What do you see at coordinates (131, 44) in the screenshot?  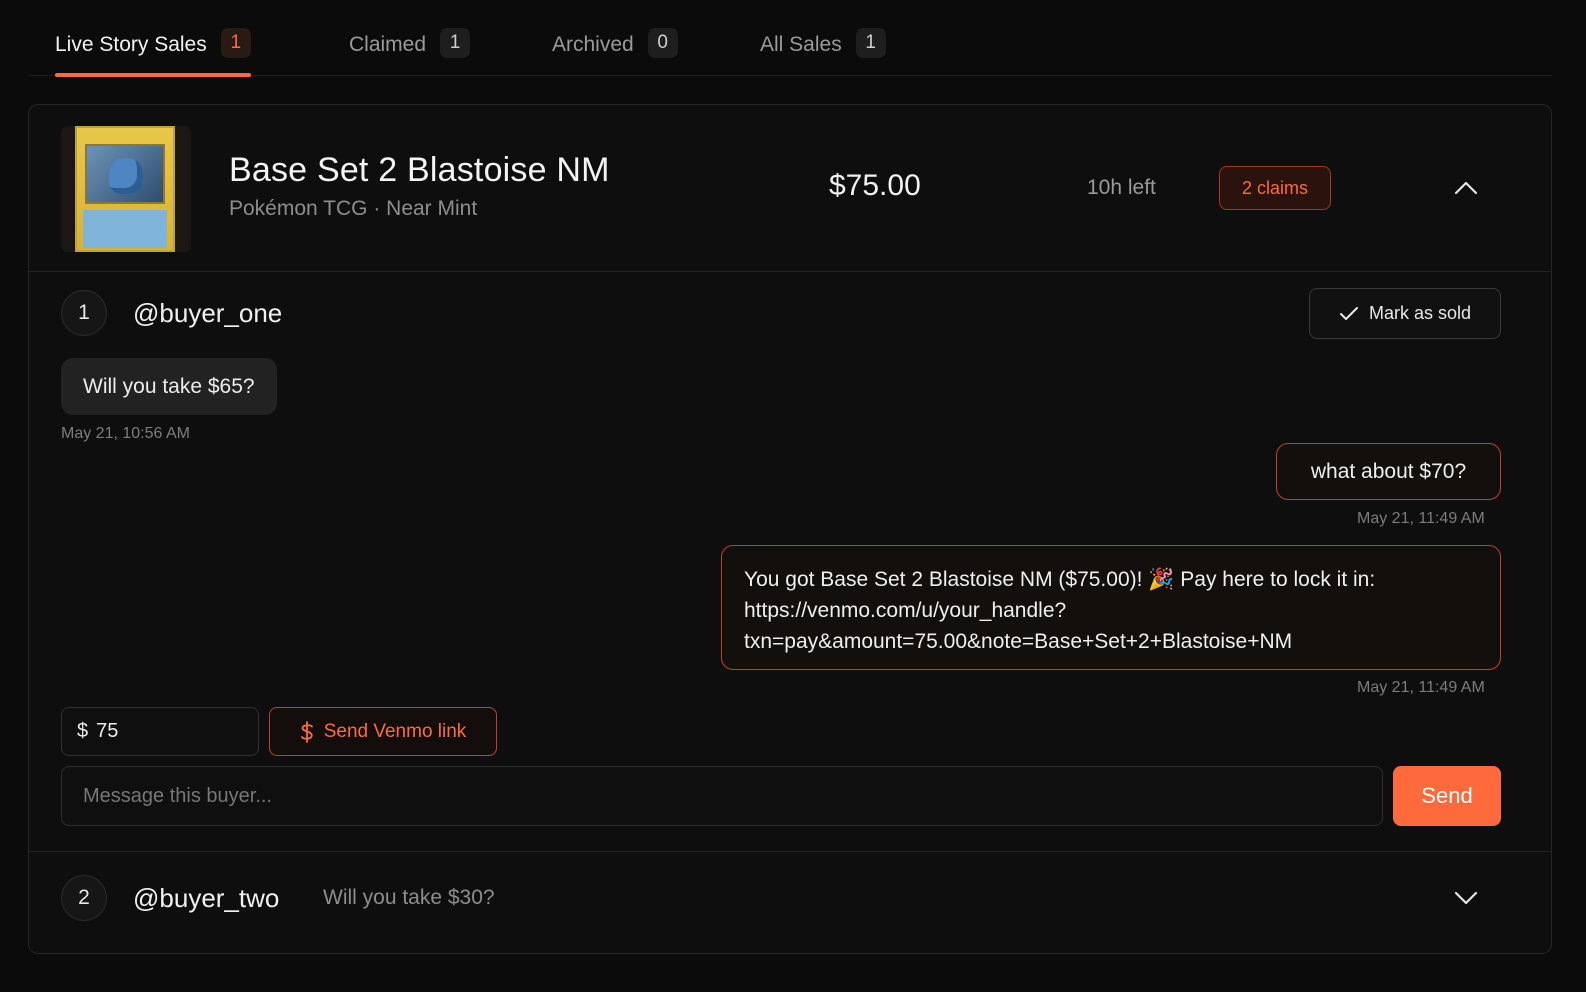 I see `tab-label: Live Story Sales` at bounding box center [131, 44].